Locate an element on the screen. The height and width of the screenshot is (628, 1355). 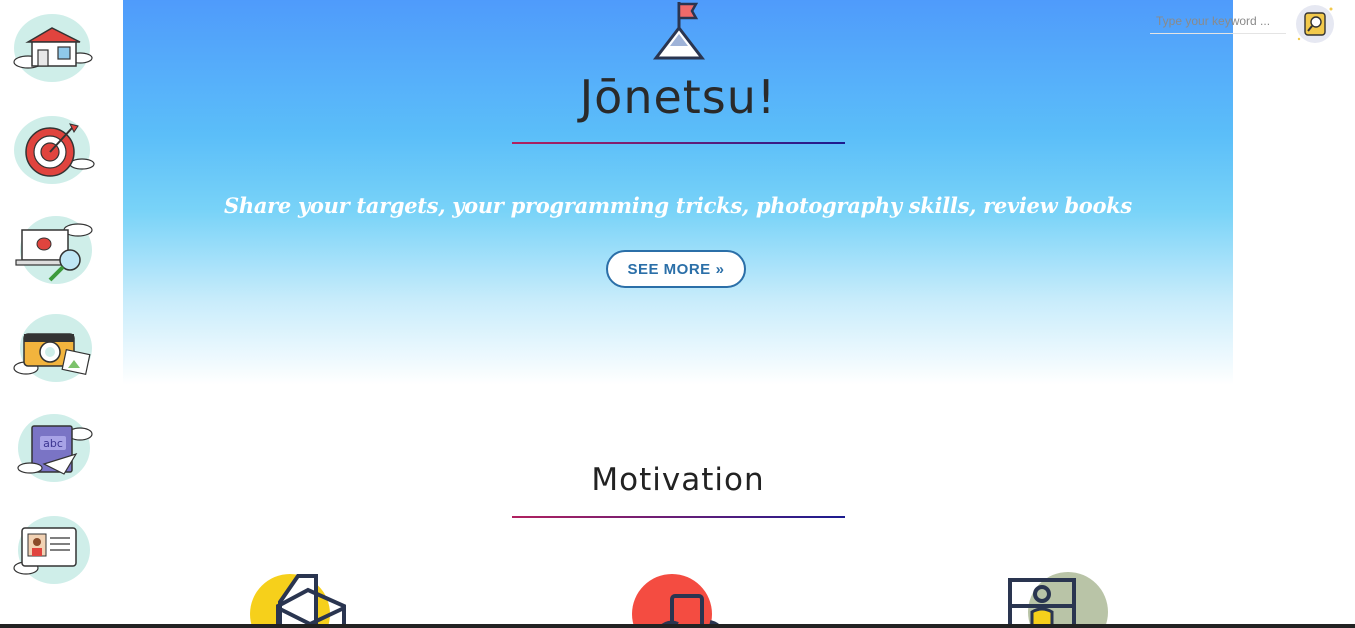
sidebar-item-profile is located at coordinates (52, 549).